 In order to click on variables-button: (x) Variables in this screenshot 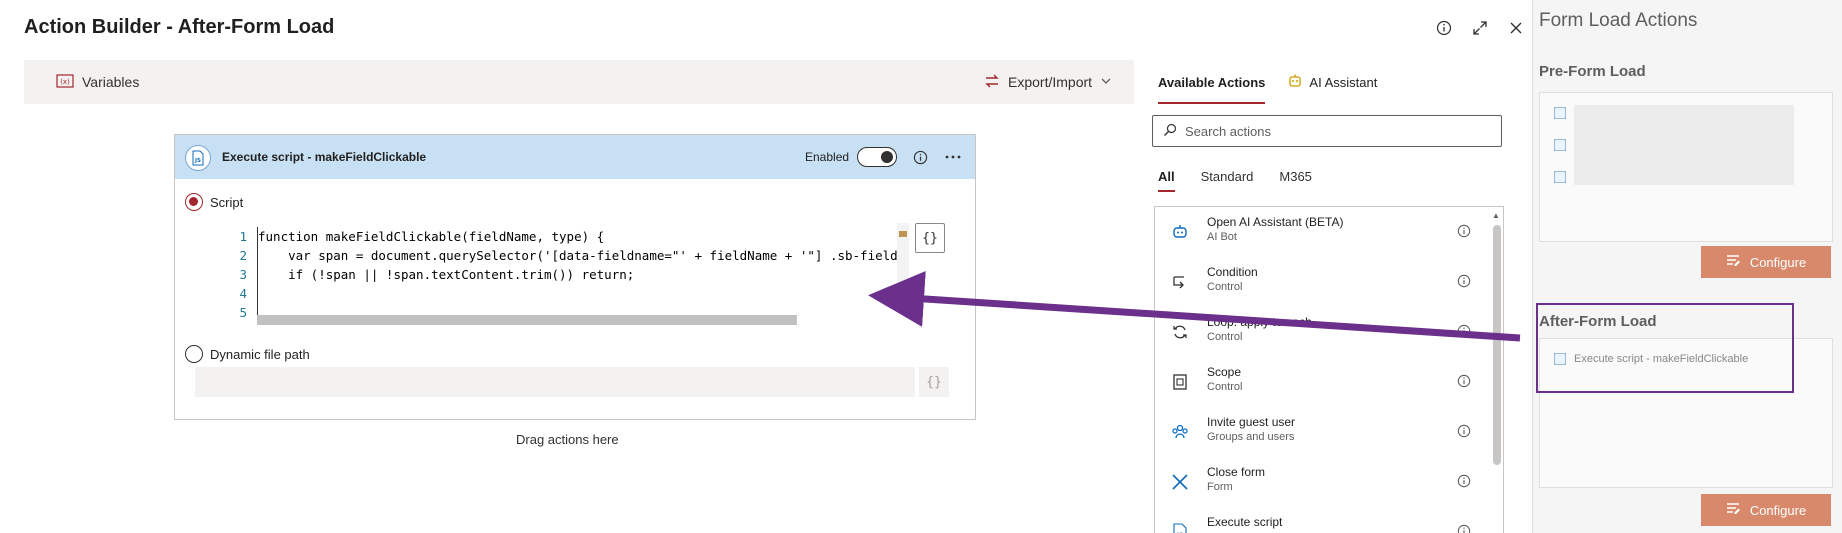, I will do `click(97, 82)`.